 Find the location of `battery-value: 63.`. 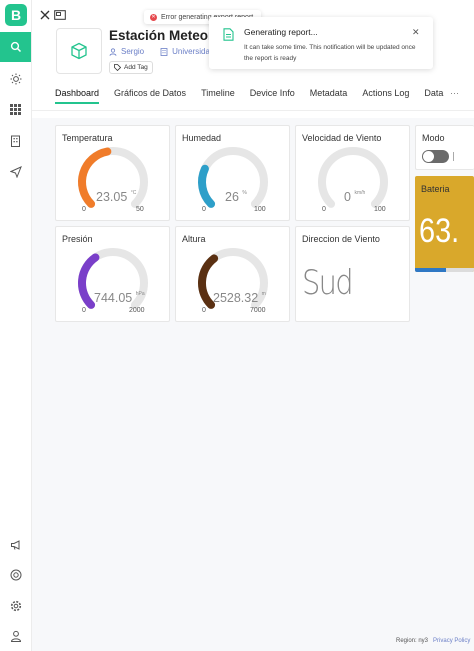

battery-value: 63. is located at coordinates (439, 231).